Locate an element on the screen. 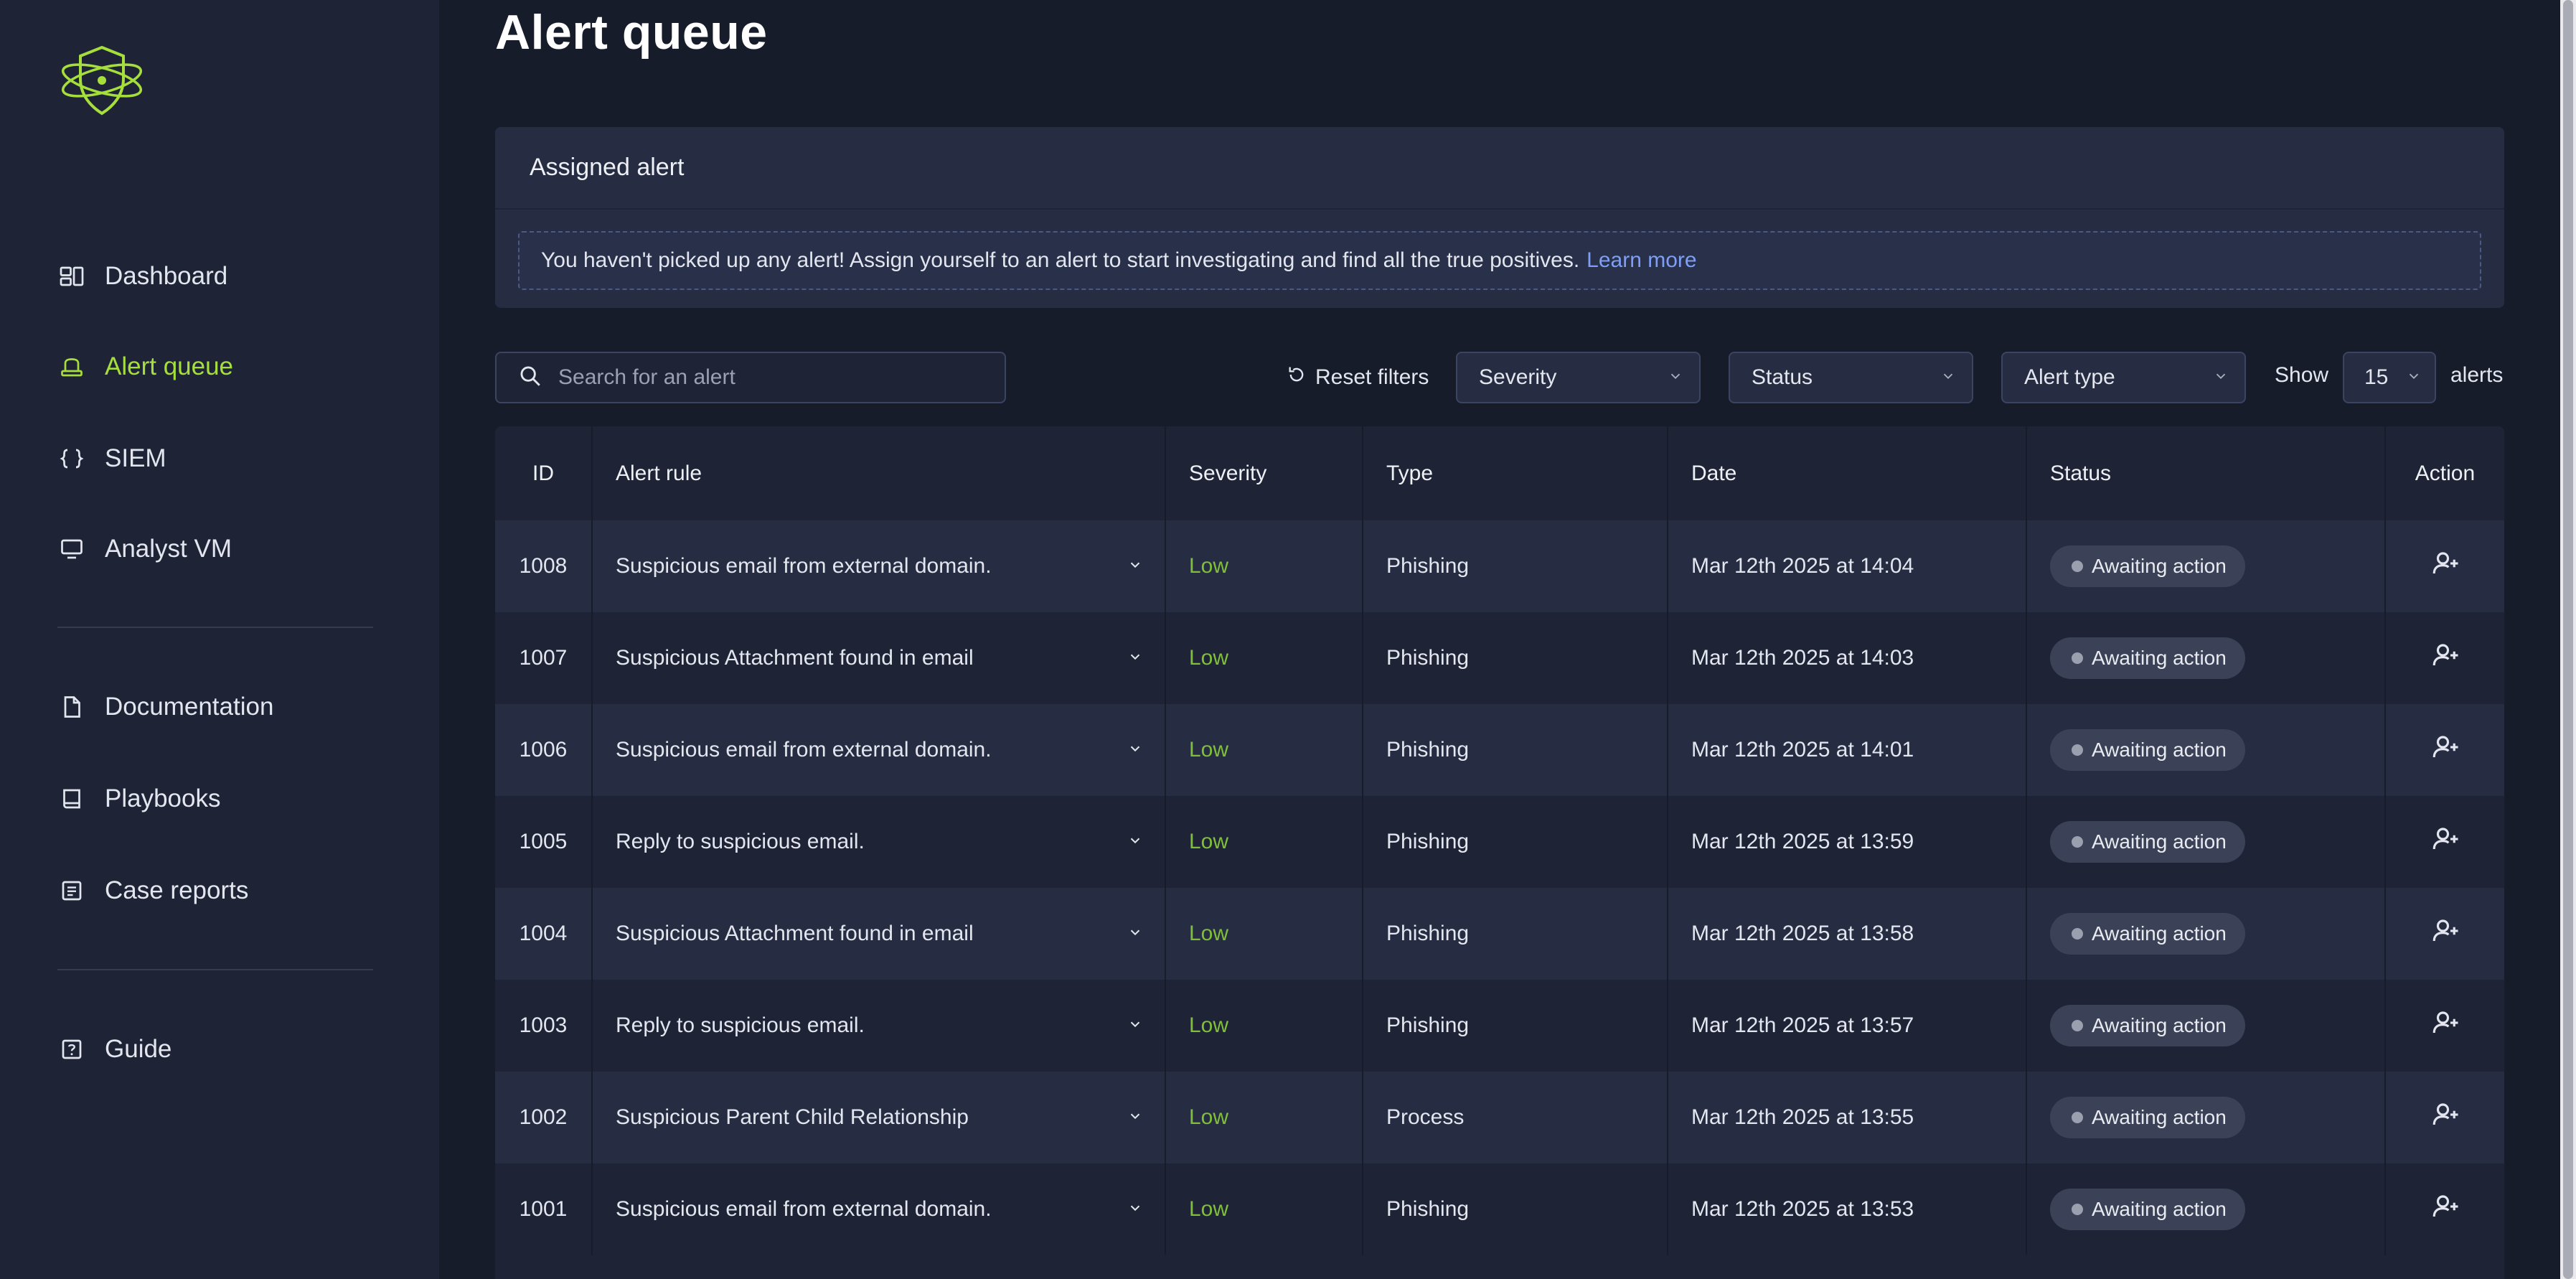 This screenshot has width=2576, height=1279. sidebar-item-documentation: Documentation is located at coordinates (165, 706).